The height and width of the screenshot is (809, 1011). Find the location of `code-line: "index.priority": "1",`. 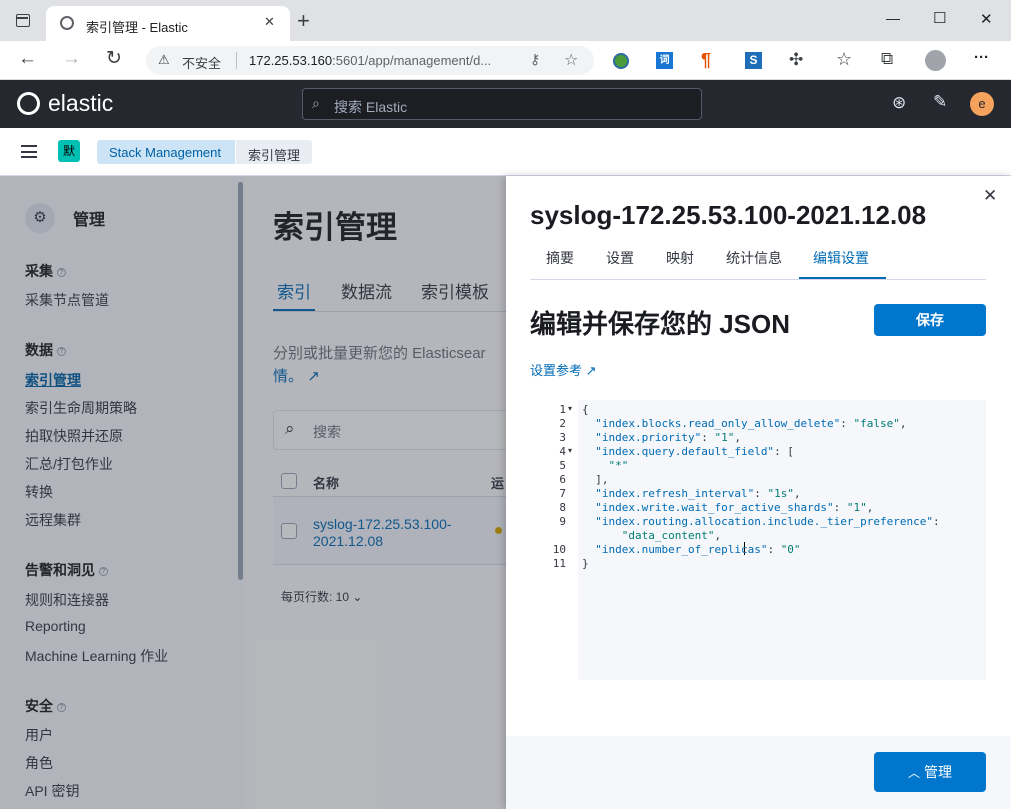

code-line: "index.priority": "1", is located at coordinates (668, 437).